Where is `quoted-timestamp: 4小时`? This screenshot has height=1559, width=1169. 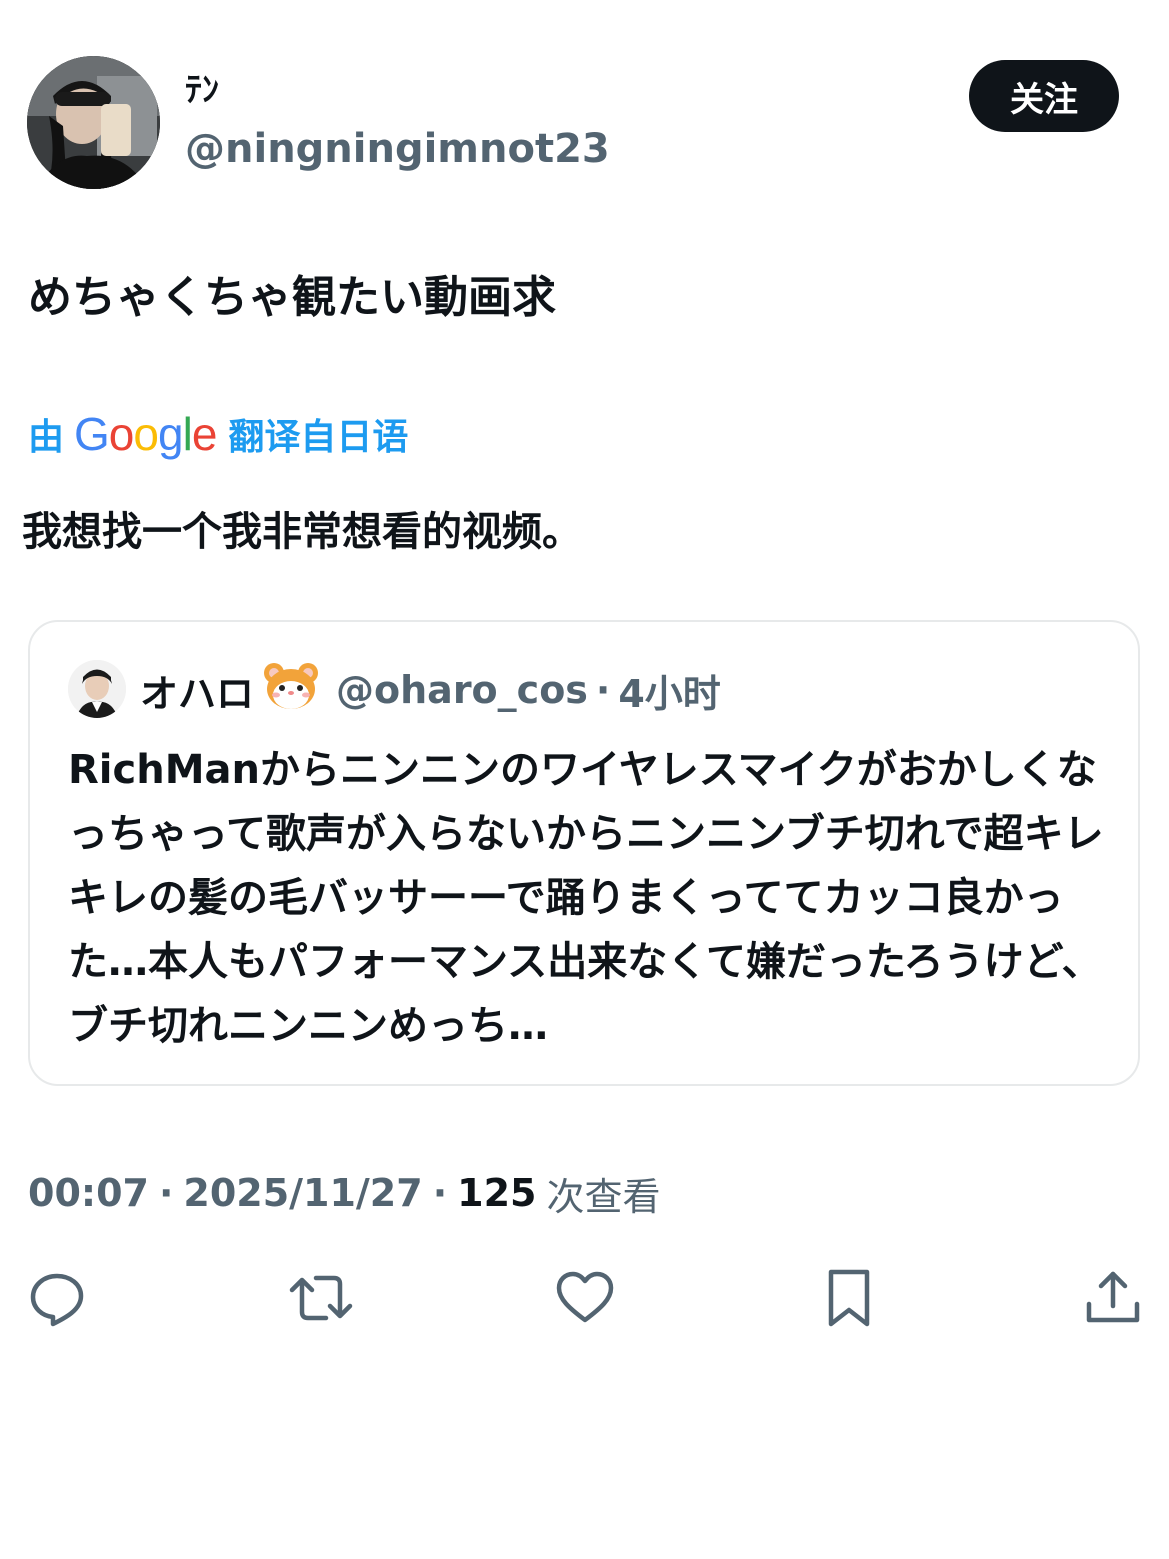 quoted-timestamp: 4小时 is located at coordinates (669, 690).